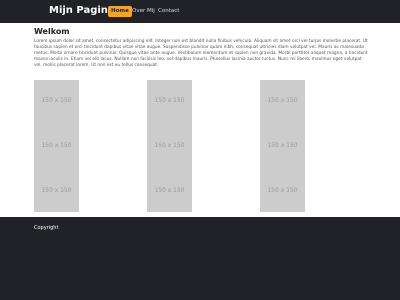 The height and width of the screenshot is (300, 400). I want to click on placeholder-image-1: 150 x 150 150 x 150 150 x 150, so click(56, 146).